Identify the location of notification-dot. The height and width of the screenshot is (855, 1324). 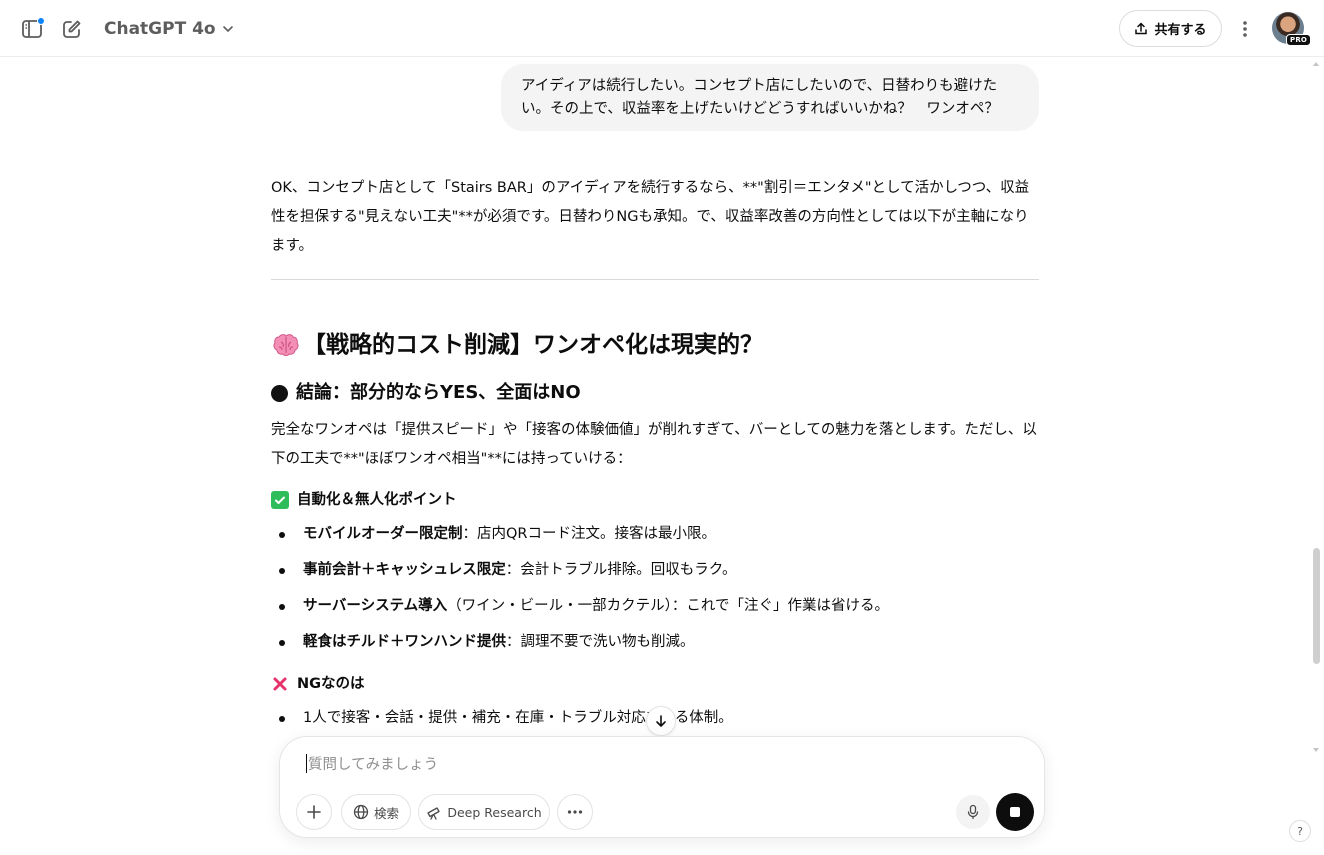
(41, 21).